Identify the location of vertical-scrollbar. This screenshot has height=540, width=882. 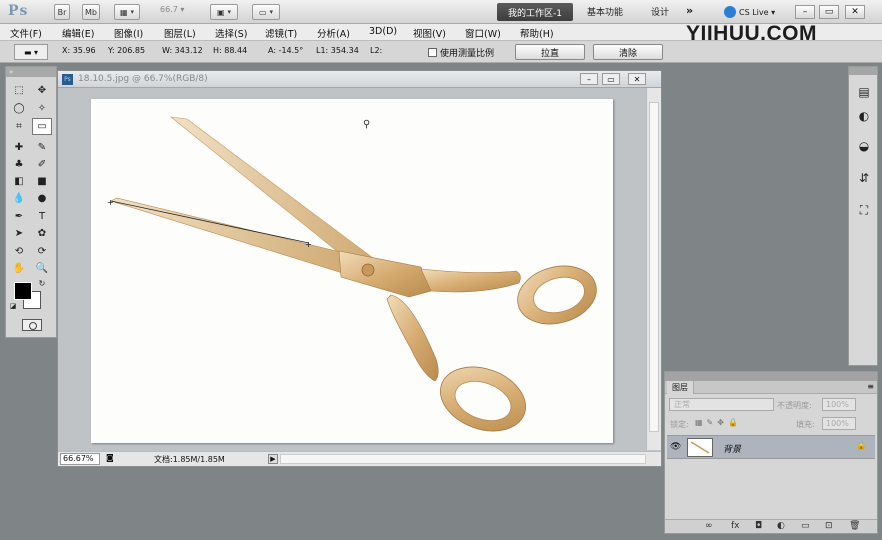
(653, 269).